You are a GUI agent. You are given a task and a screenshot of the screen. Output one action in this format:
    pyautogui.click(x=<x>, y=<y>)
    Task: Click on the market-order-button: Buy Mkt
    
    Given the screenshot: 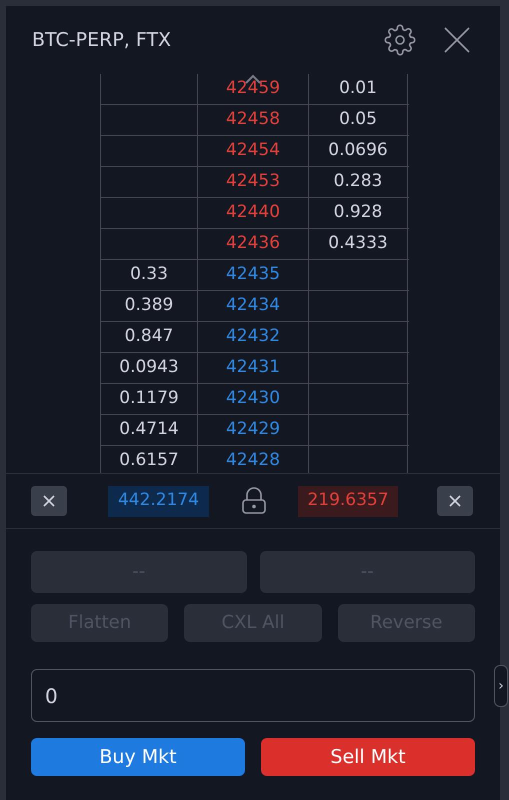 What is the action you would take?
    pyautogui.click(x=138, y=757)
    